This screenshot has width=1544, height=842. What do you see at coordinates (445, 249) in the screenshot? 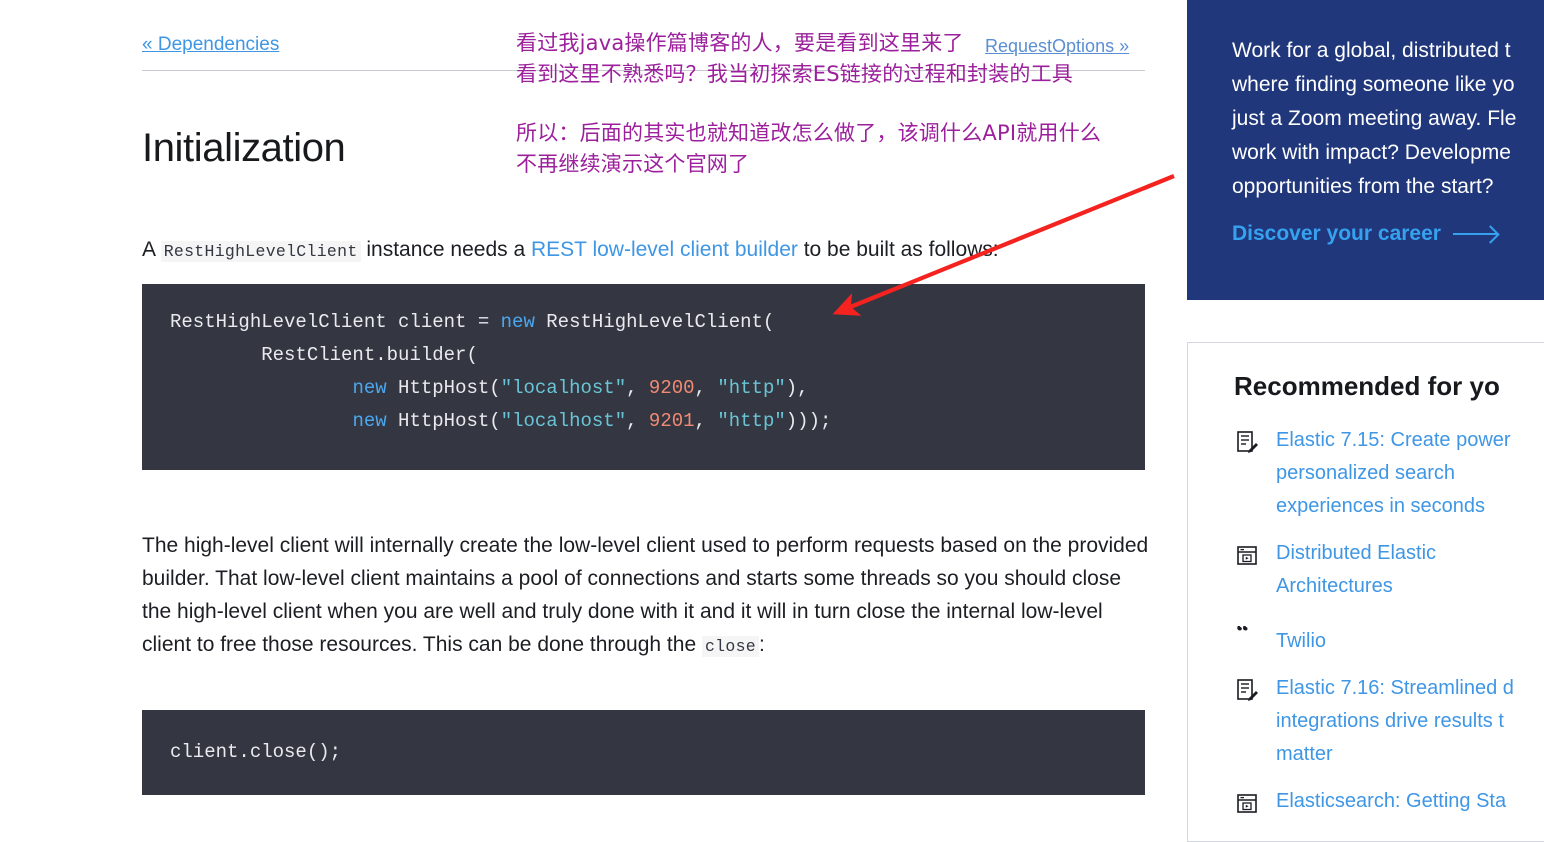
I see `intro-text-middle: instance needs a` at bounding box center [445, 249].